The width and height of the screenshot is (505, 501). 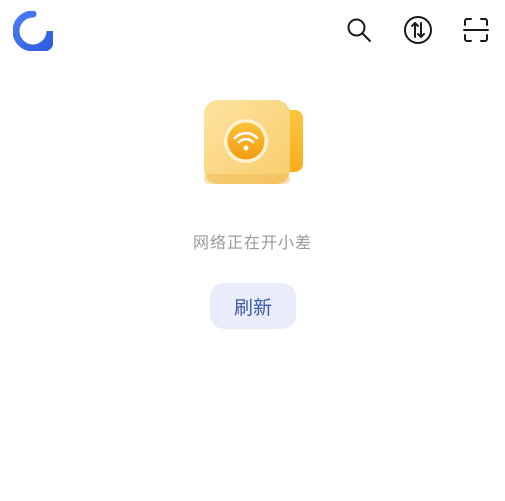 What do you see at coordinates (418, 30) in the screenshot?
I see `upload-download-icon` at bounding box center [418, 30].